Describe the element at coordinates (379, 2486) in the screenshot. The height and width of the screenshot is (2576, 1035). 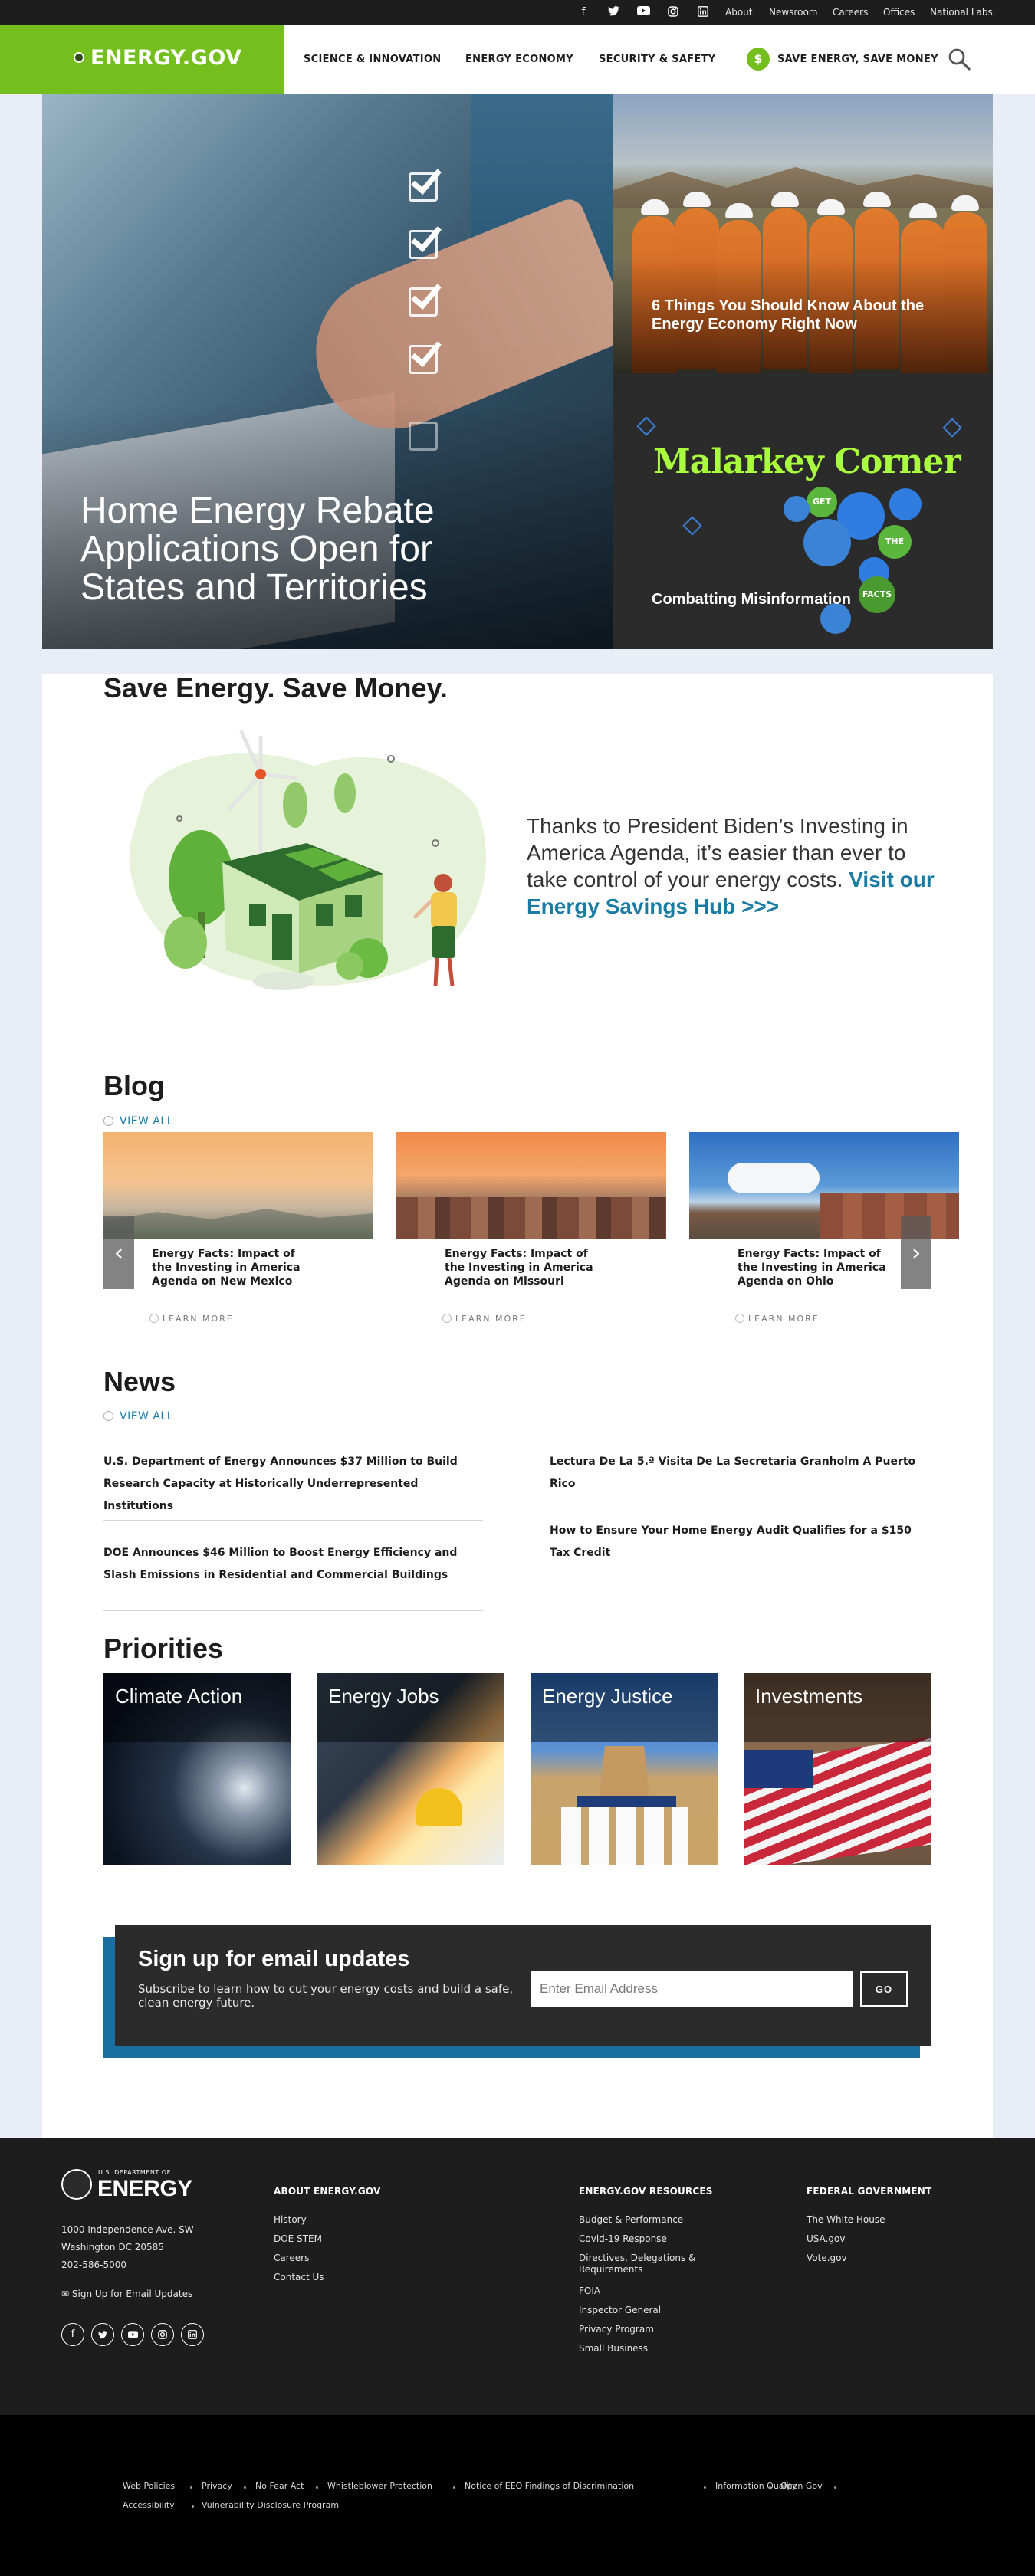
I see `bottom-link-whistleblower: Whistleblower Protection` at that location.